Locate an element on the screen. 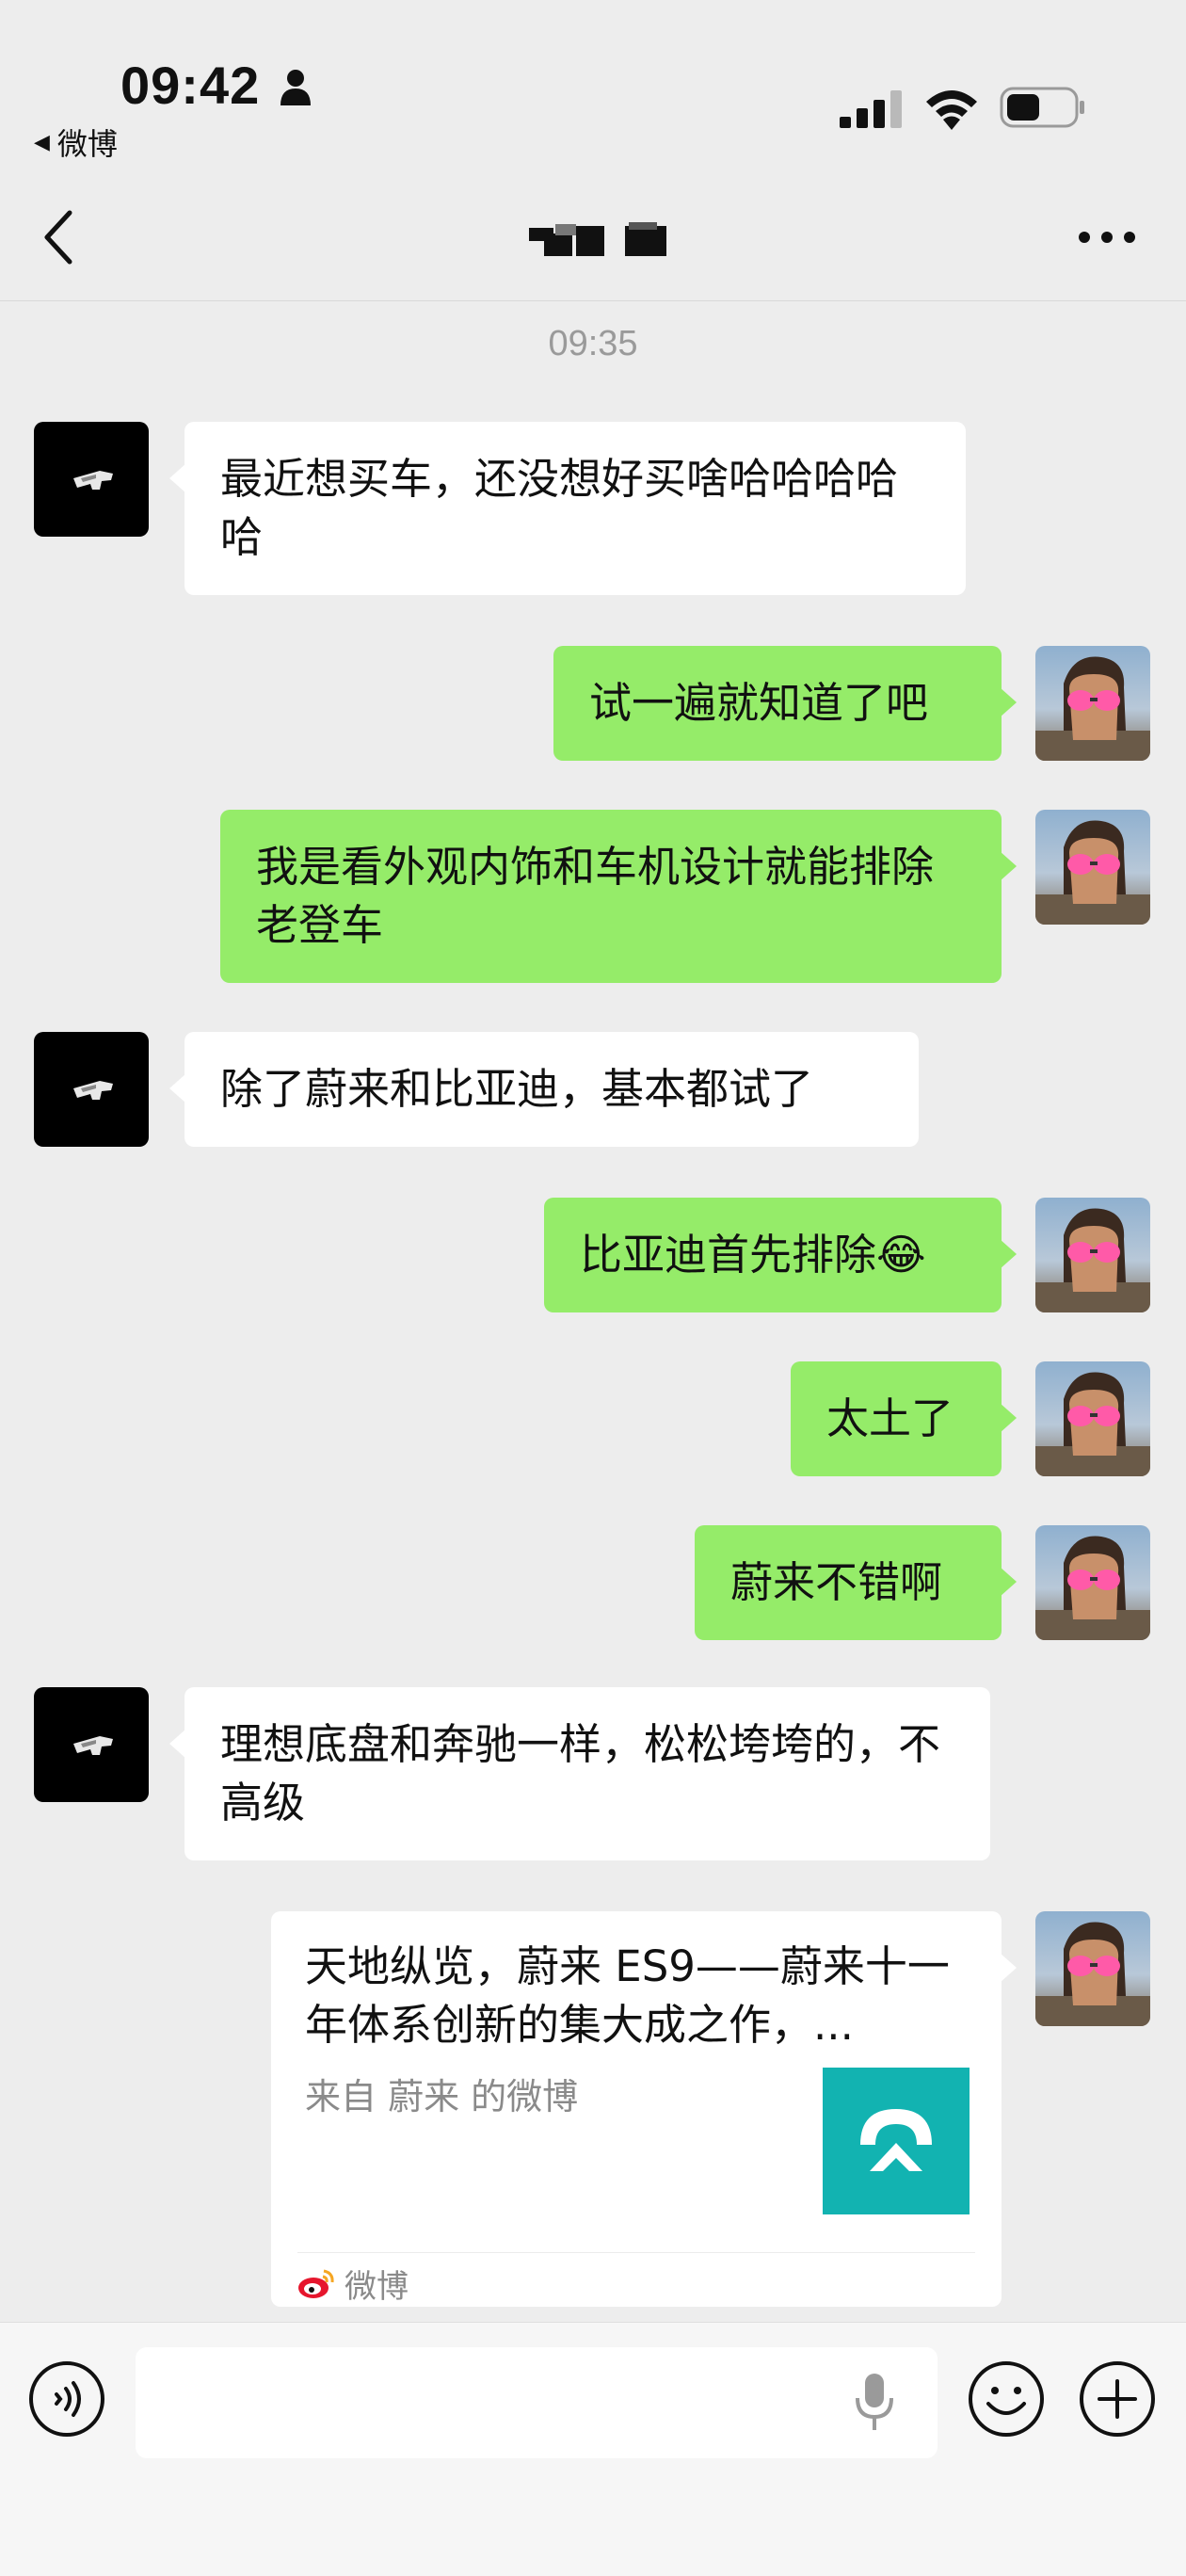 This screenshot has height=2576, width=1186. emoji-icon is located at coordinates (1006, 2399).